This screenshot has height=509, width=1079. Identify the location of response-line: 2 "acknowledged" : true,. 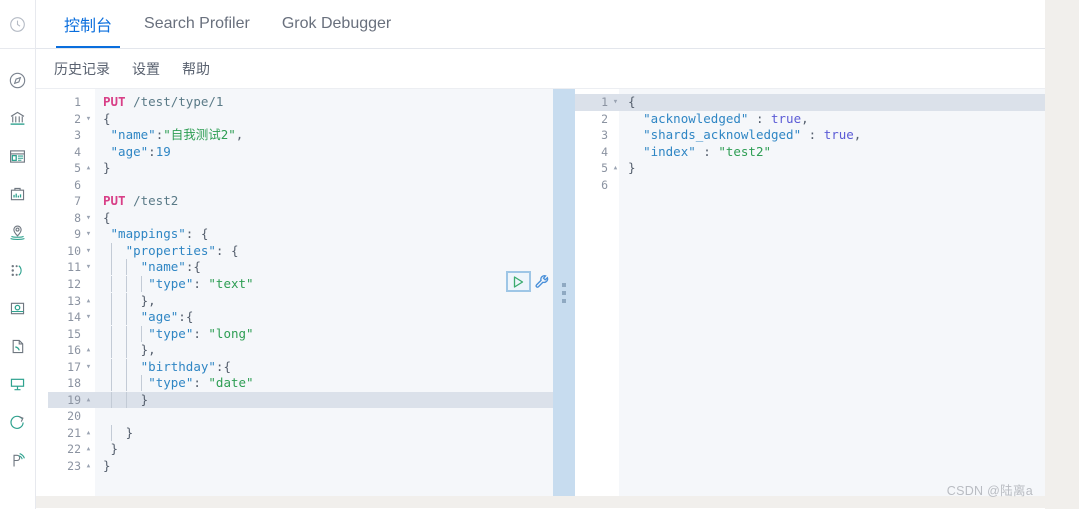
(810, 119).